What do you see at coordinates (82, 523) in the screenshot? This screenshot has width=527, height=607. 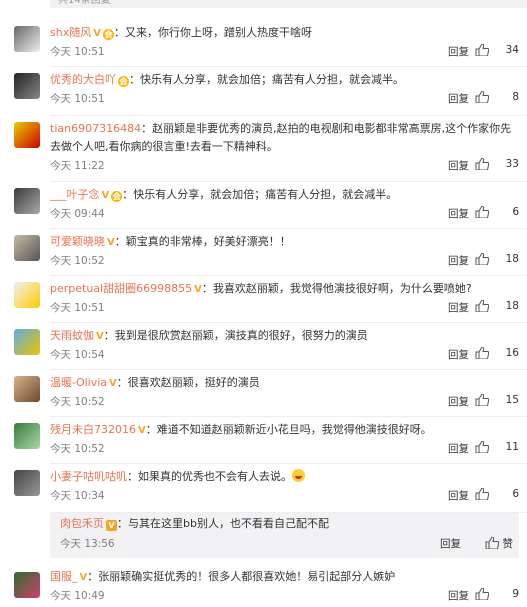 I see `sub-reply-username: 肉包禾页` at bounding box center [82, 523].